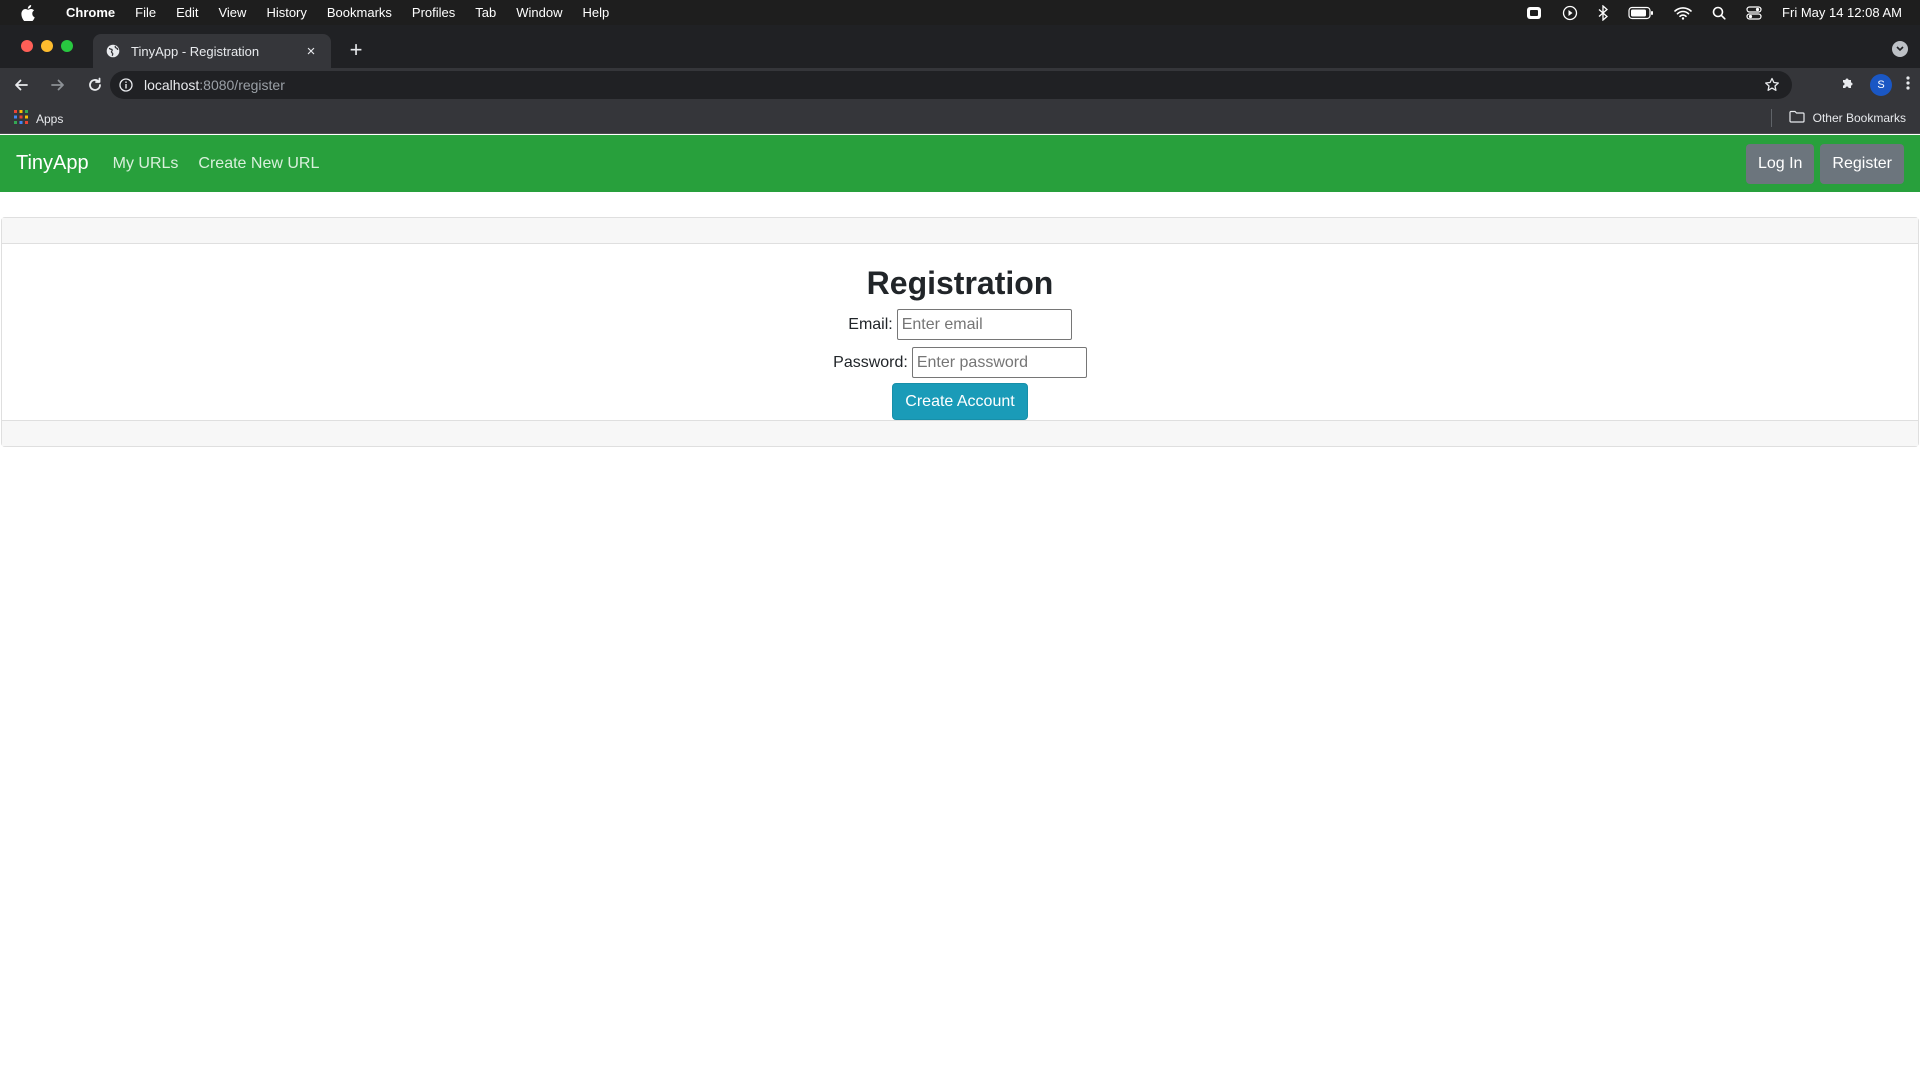 This screenshot has height=1080, width=1920. Describe the element at coordinates (286, 12) in the screenshot. I see `menu-history: History` at that location.